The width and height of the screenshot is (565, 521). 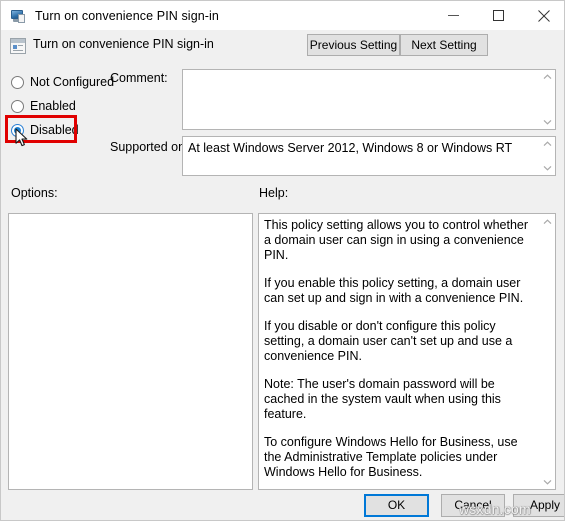 What do you see at coordinates (274, 193) in the screenshot?
I see `help-label: Help:` at bounding box center [274, 193].